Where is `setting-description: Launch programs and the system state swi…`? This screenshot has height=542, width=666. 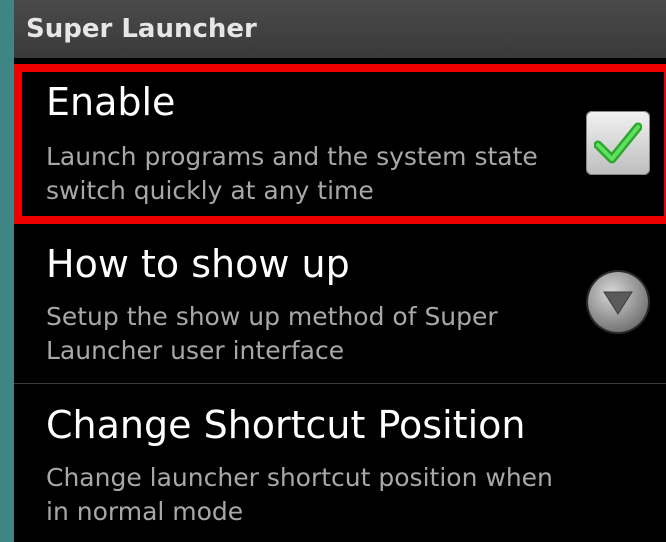 setting-description: Launch programs and the system state swi… is located at coordinates (292, 173).